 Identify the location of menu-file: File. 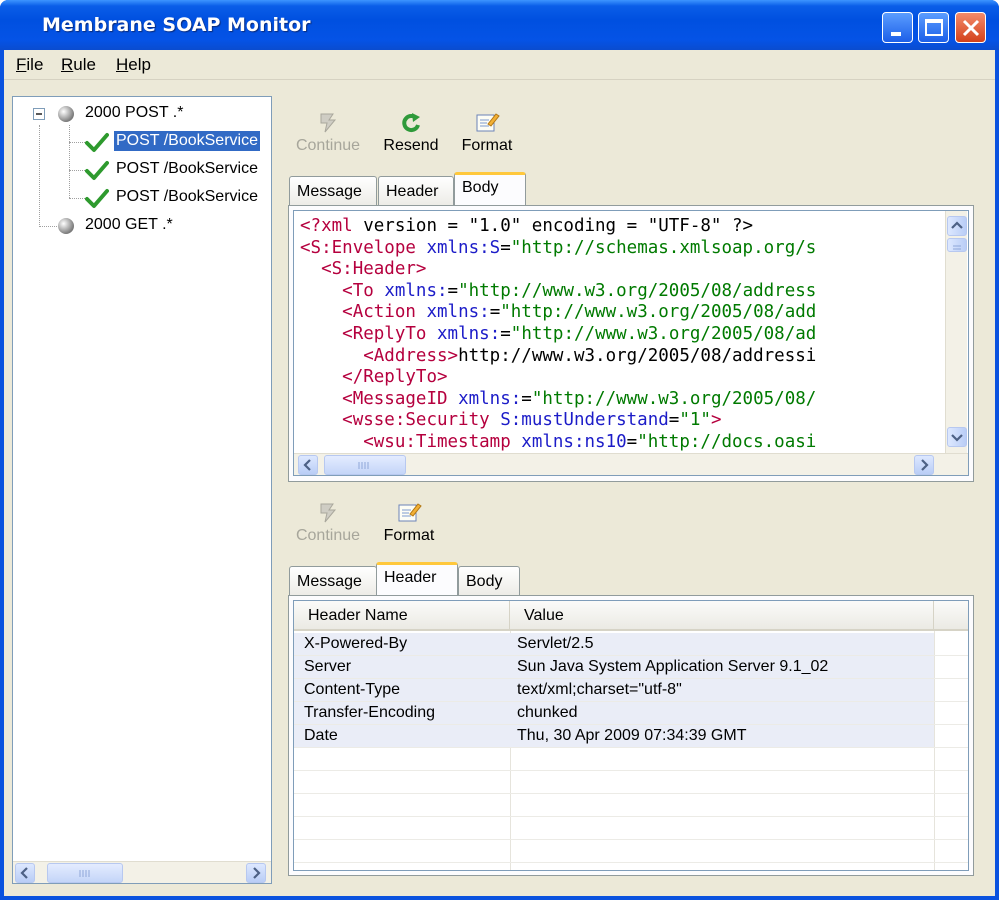
(29, 65).